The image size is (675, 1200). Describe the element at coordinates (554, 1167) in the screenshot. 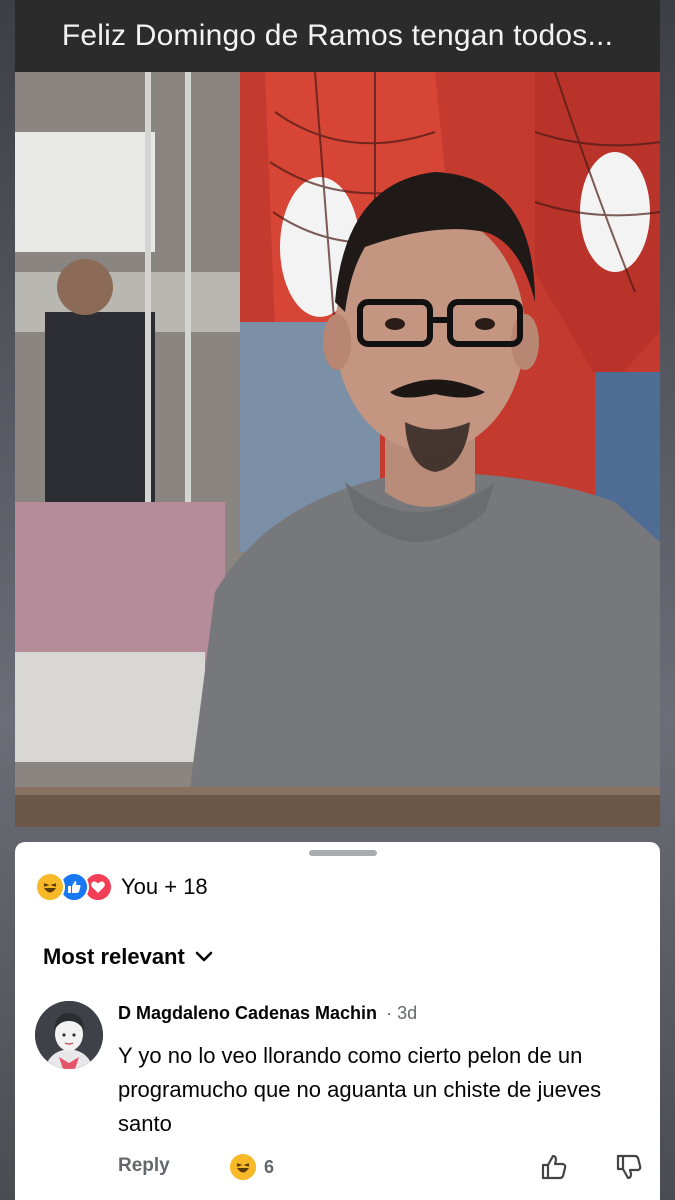

I see `thumbs-up-icon` at that location.